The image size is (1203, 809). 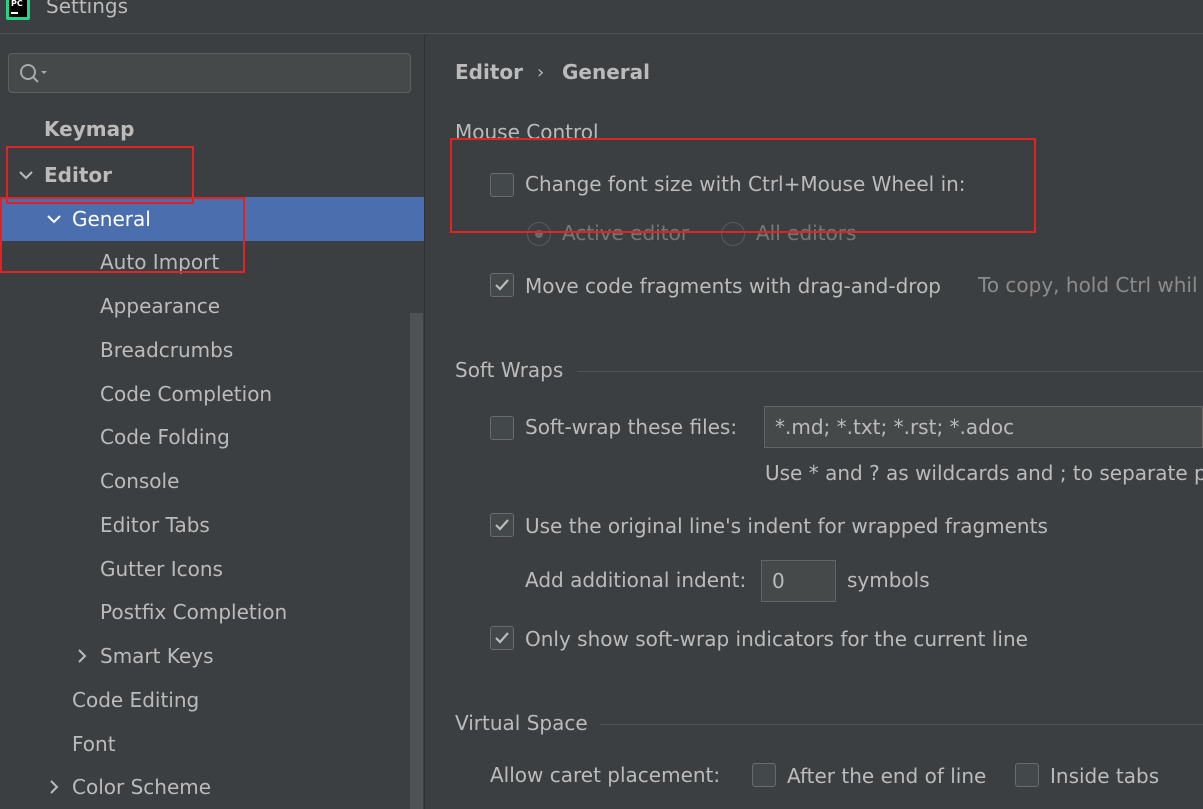 What do you see at coordinates (743, 185) in the screenshot?
I see `annotation-box-mouse-control` at bounding box center [743, 185].